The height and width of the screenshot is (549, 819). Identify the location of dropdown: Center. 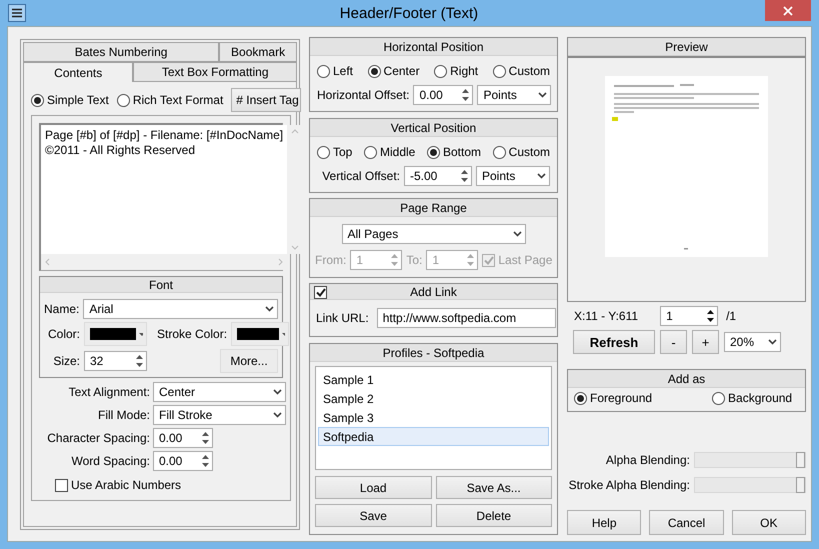
(219, 392).